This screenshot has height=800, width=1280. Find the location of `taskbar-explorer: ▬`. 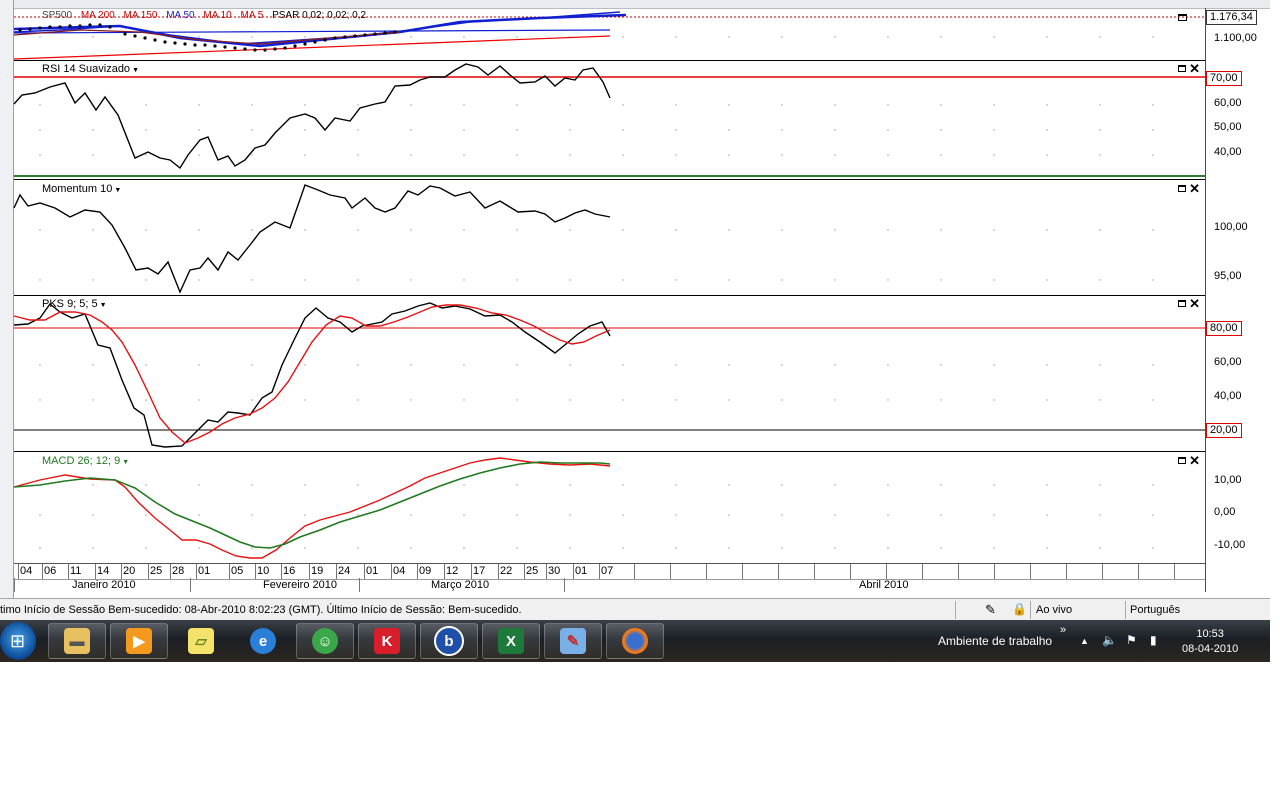

taskbar-explorer: ▬ is located at coordinates (77, 641).